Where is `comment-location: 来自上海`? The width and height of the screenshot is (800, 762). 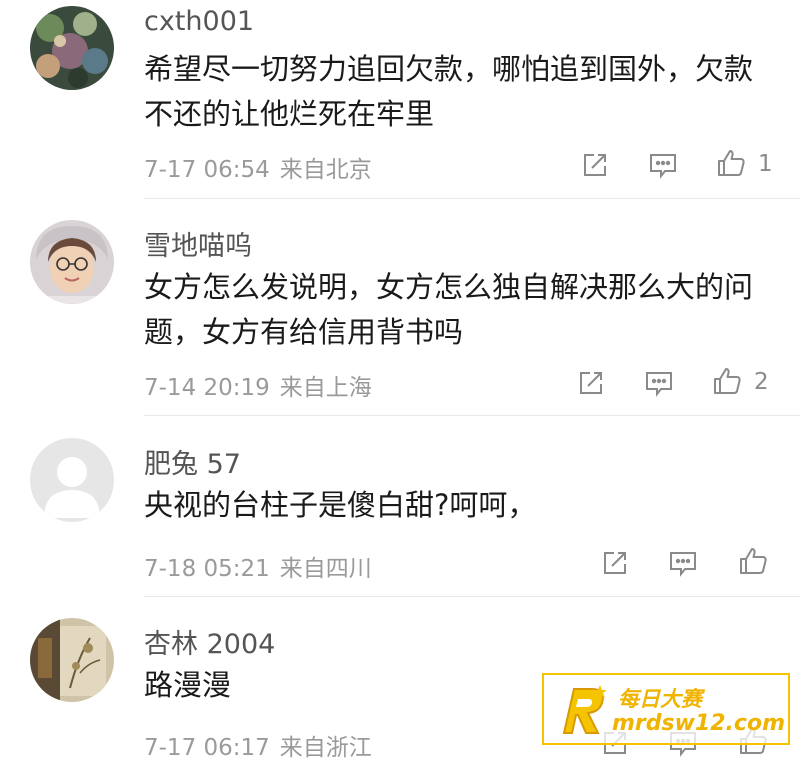
comment-location: 来自上海 is located at coordinates (325, 388).